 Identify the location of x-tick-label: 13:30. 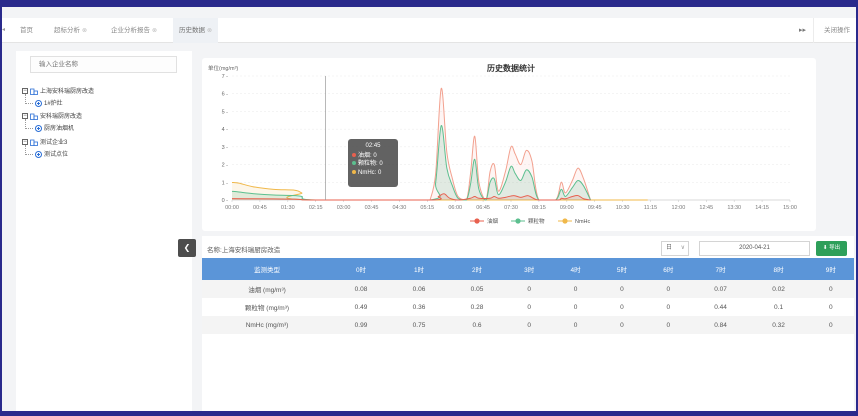
(734, 208).